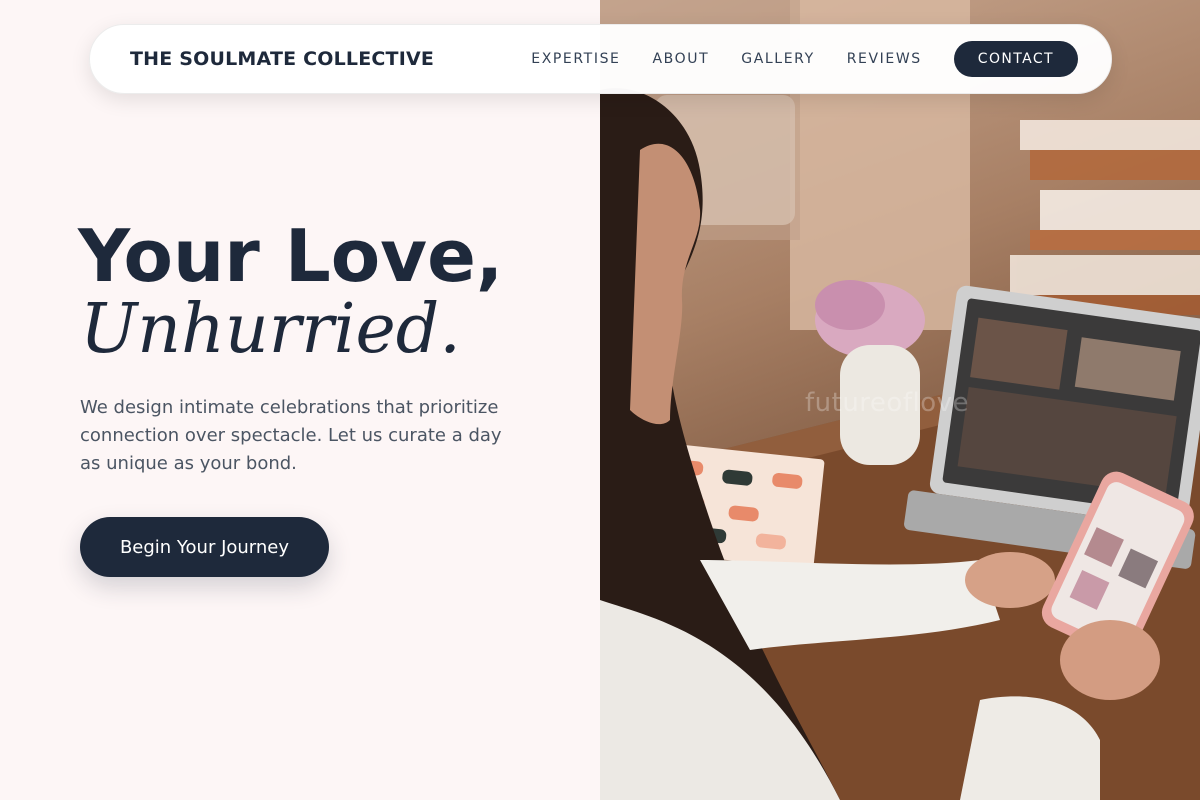 The image size is (1200, 800). I want to click on nav-link-reviews: REVIEWS, so click(884, 59).